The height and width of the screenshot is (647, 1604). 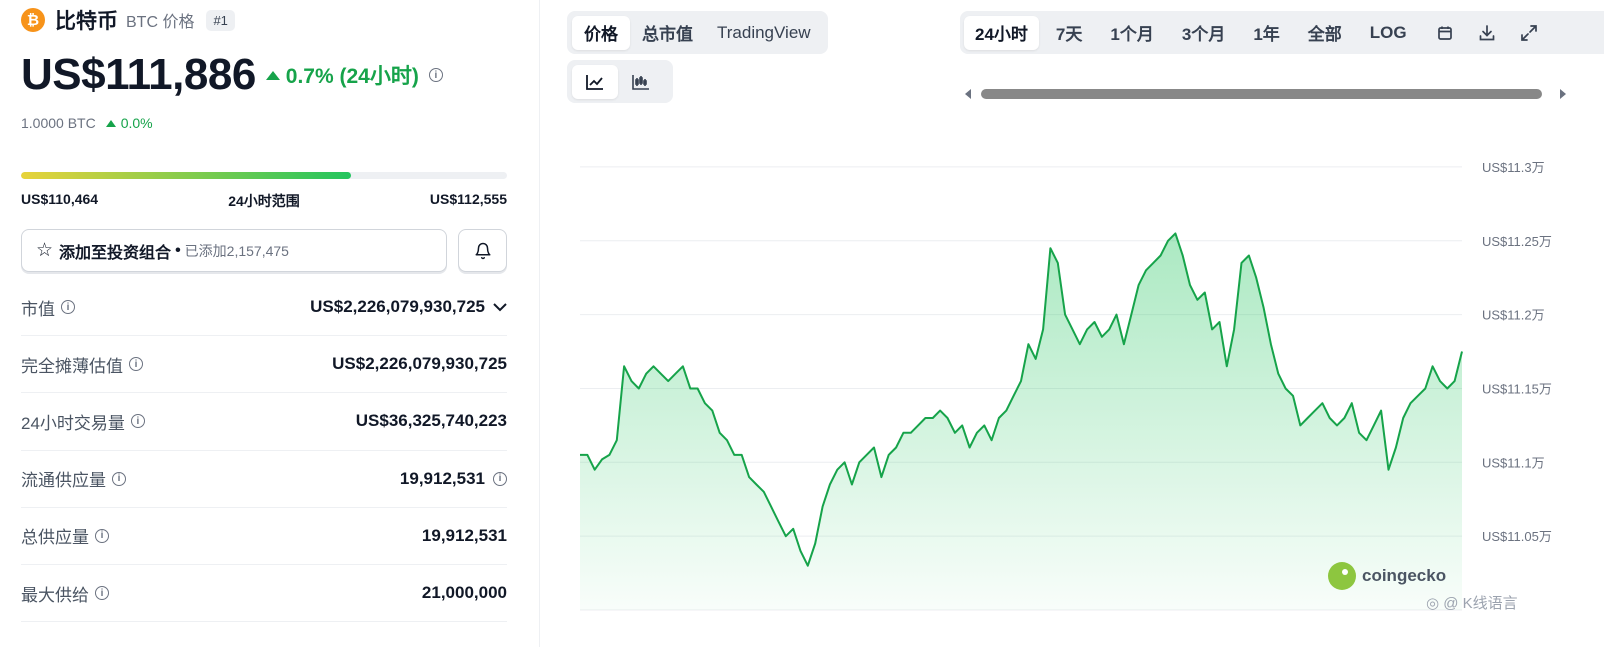 I want to click on stat-label: 最大供给 i, so click(x=65, y=593).